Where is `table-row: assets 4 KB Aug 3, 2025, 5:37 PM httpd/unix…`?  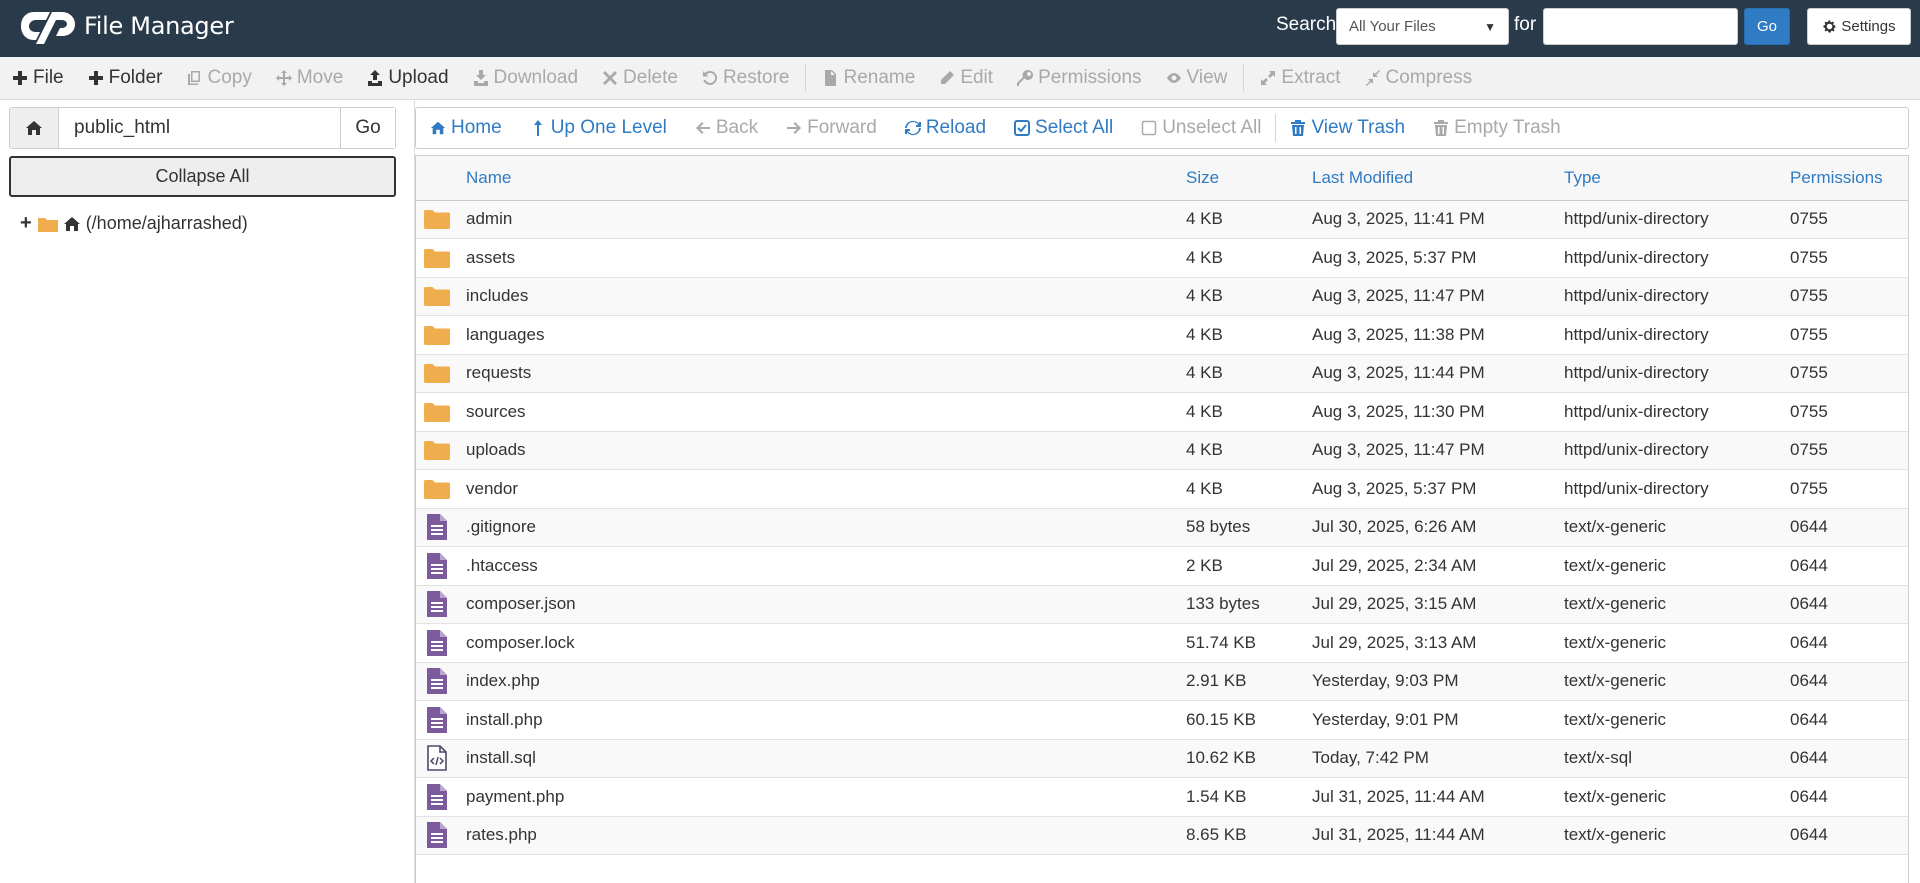 table-row: assets 4 KB Aug 3, 2025, 5:37 PM httpd/unix… is located at coordinates (1162, 258).